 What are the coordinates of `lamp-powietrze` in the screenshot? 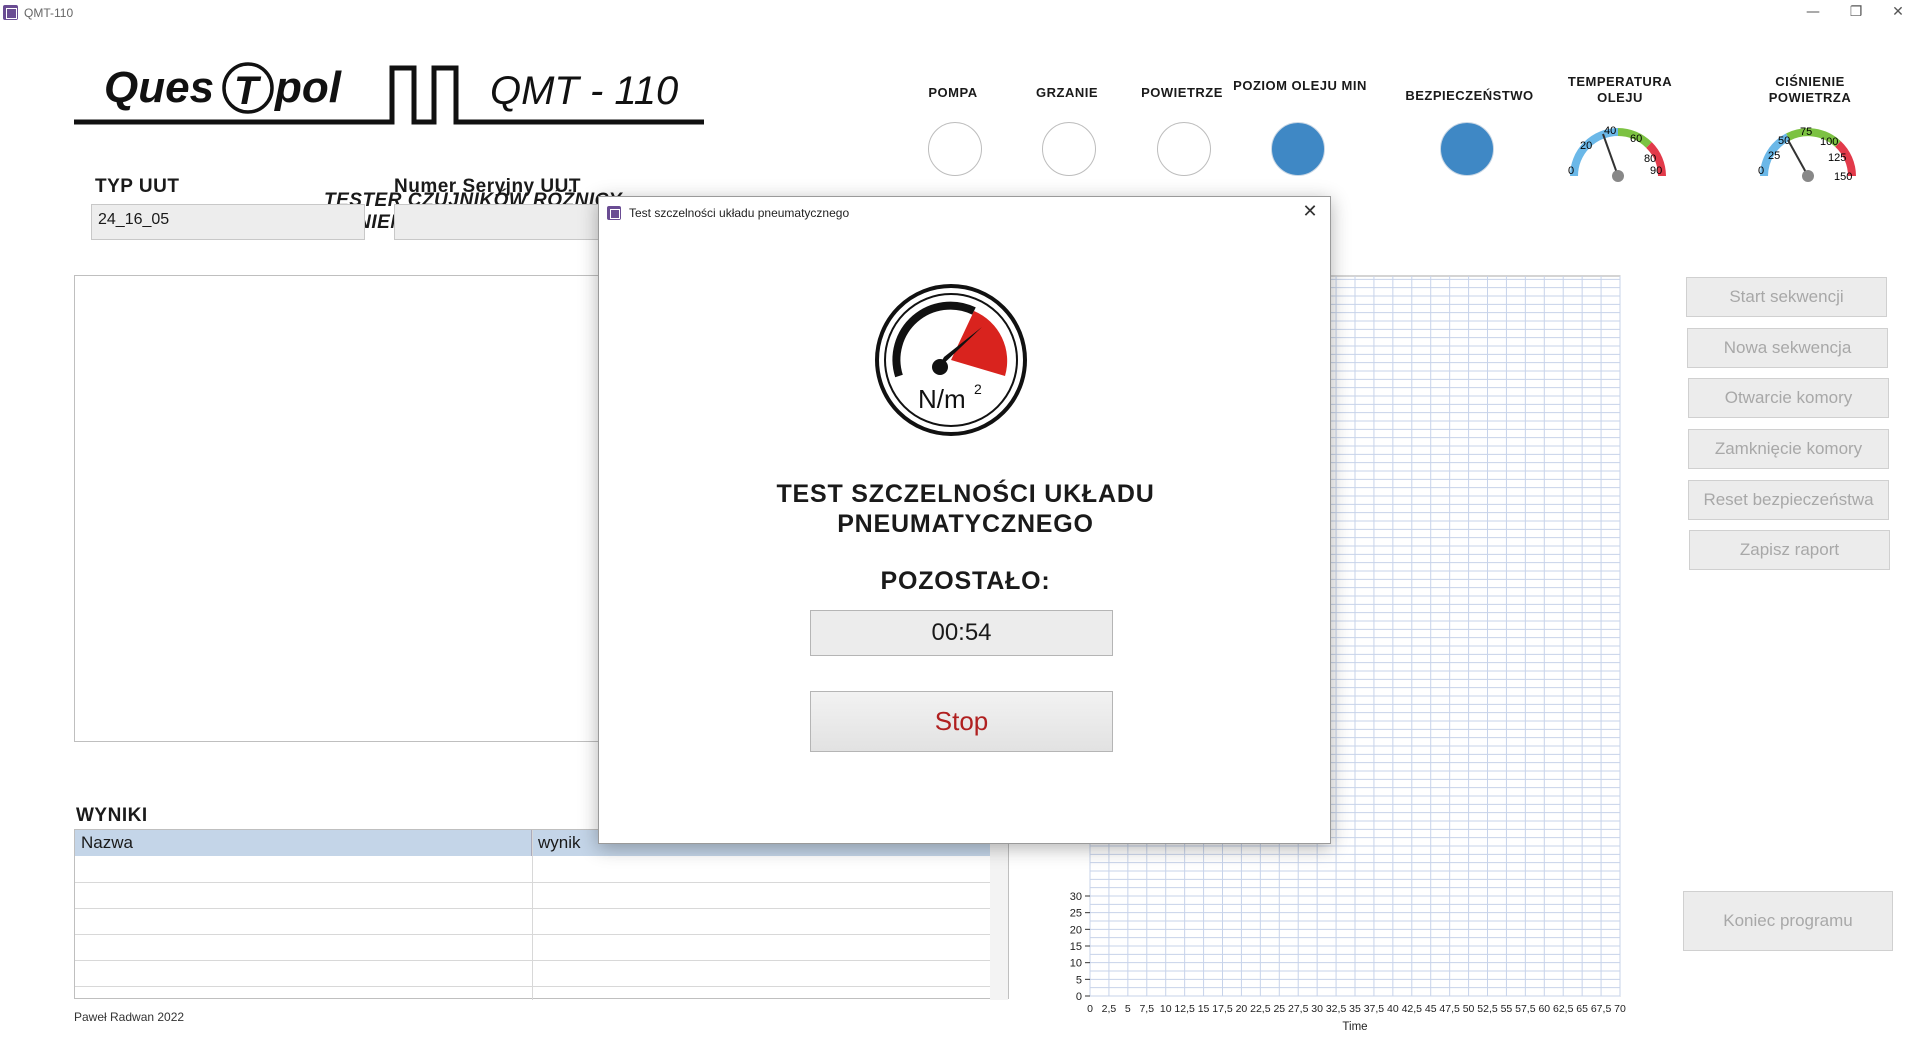 It's located at (1184, 149).